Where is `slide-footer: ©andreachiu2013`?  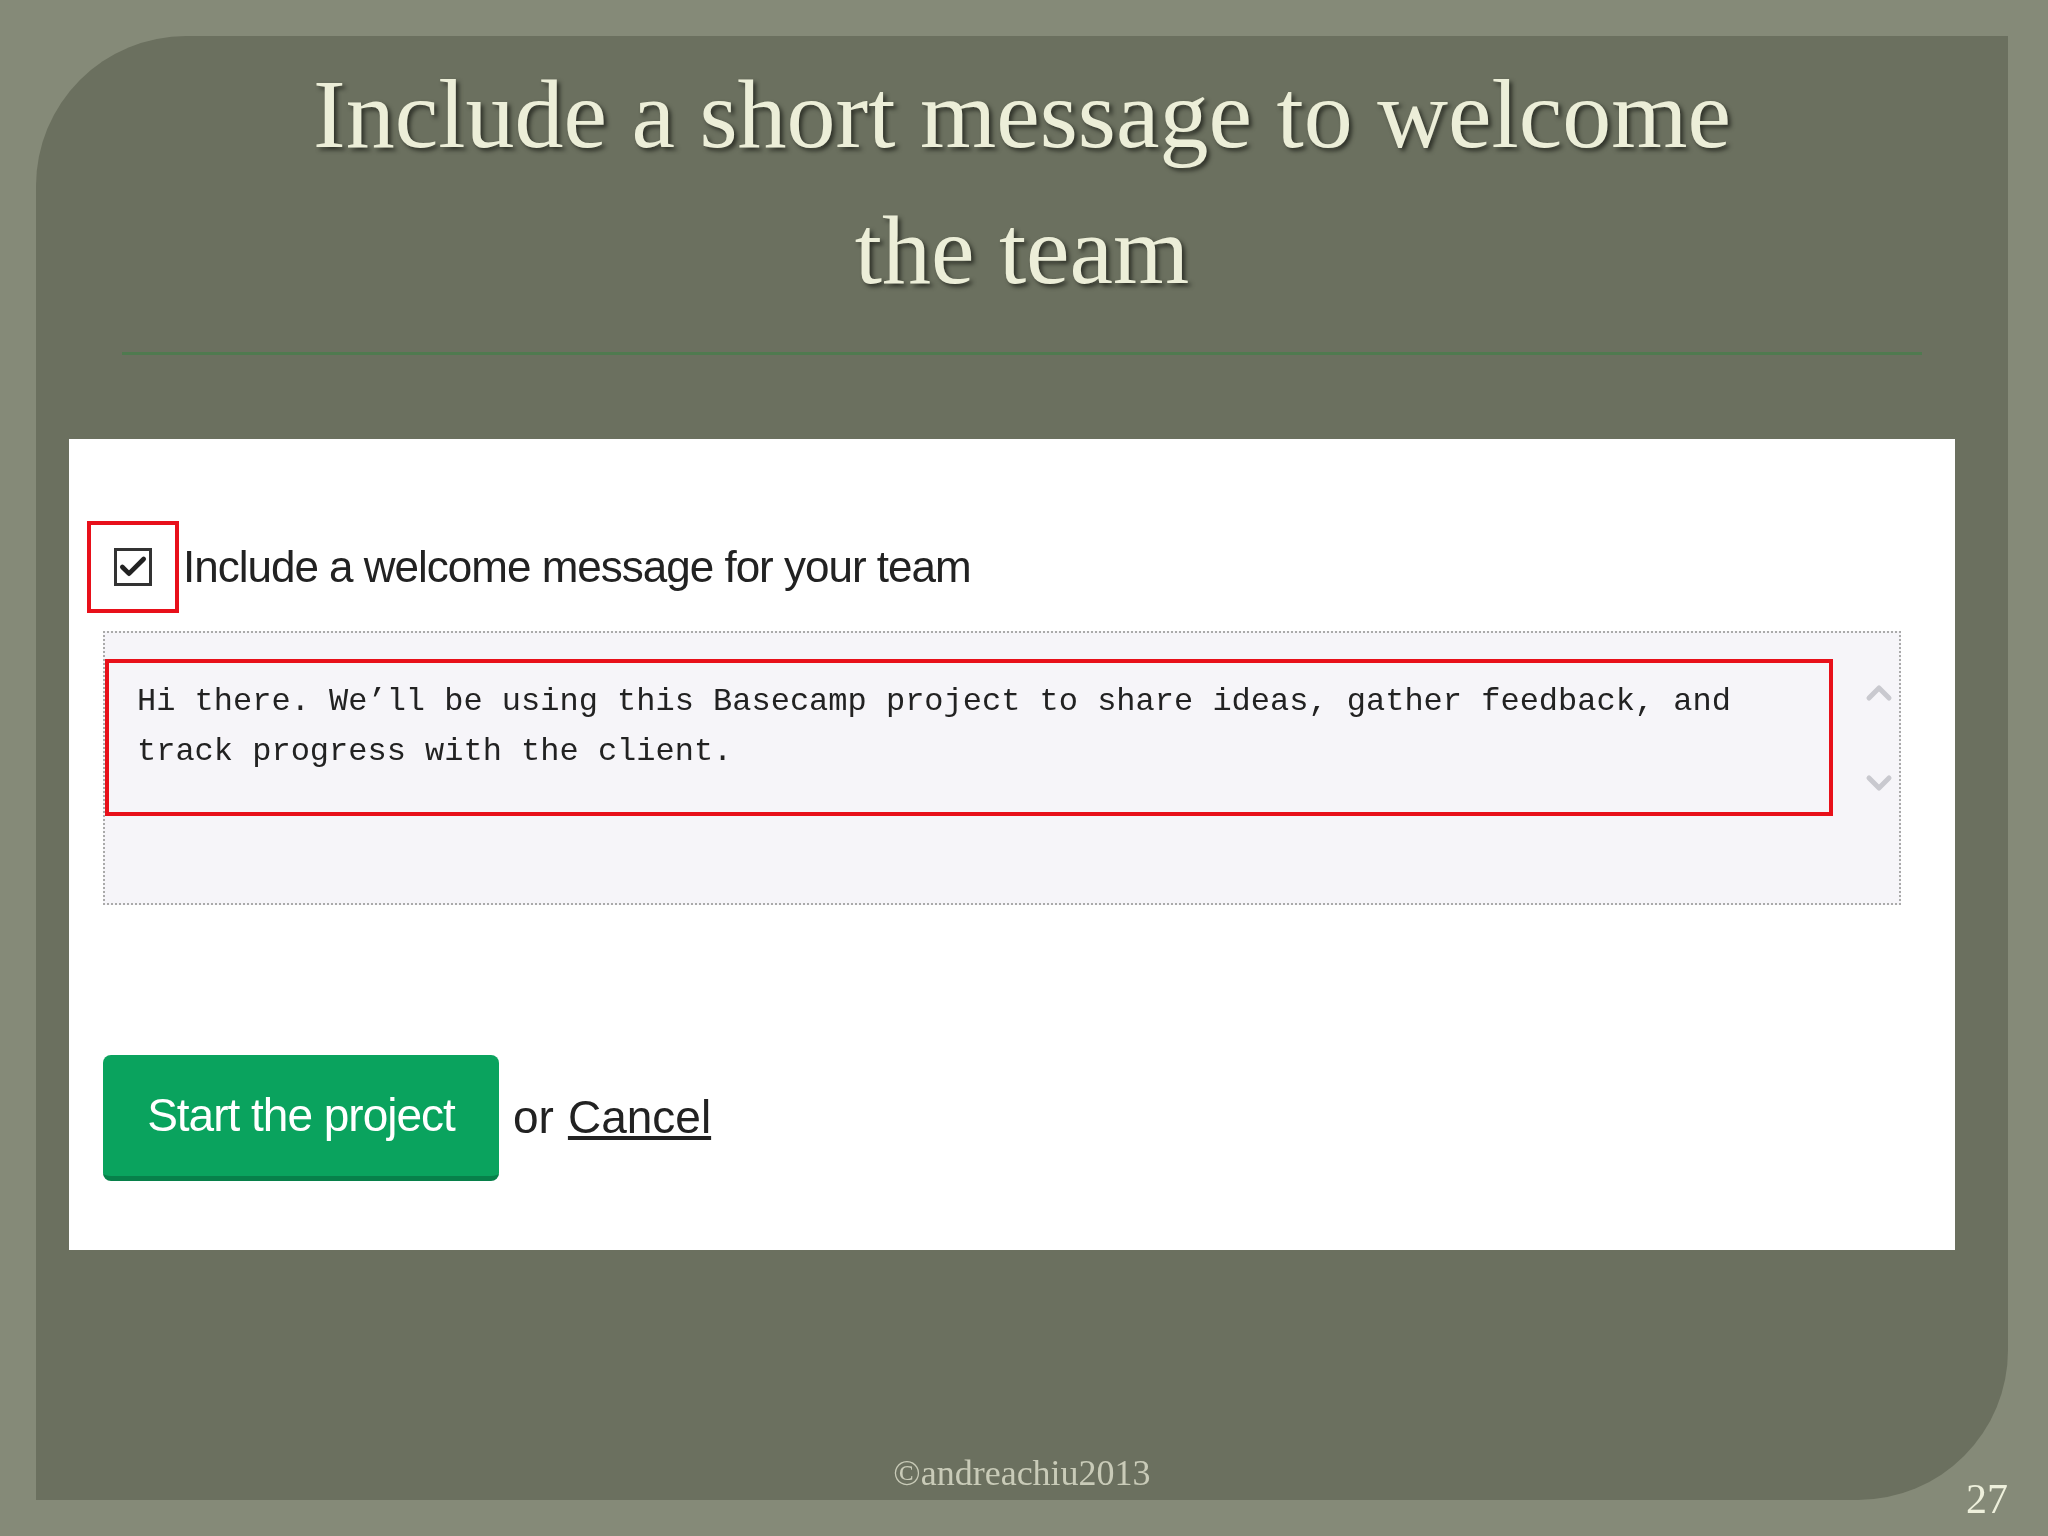
slide-footer: ©andreachiu2013 is located at coordinates (1022, 1473).